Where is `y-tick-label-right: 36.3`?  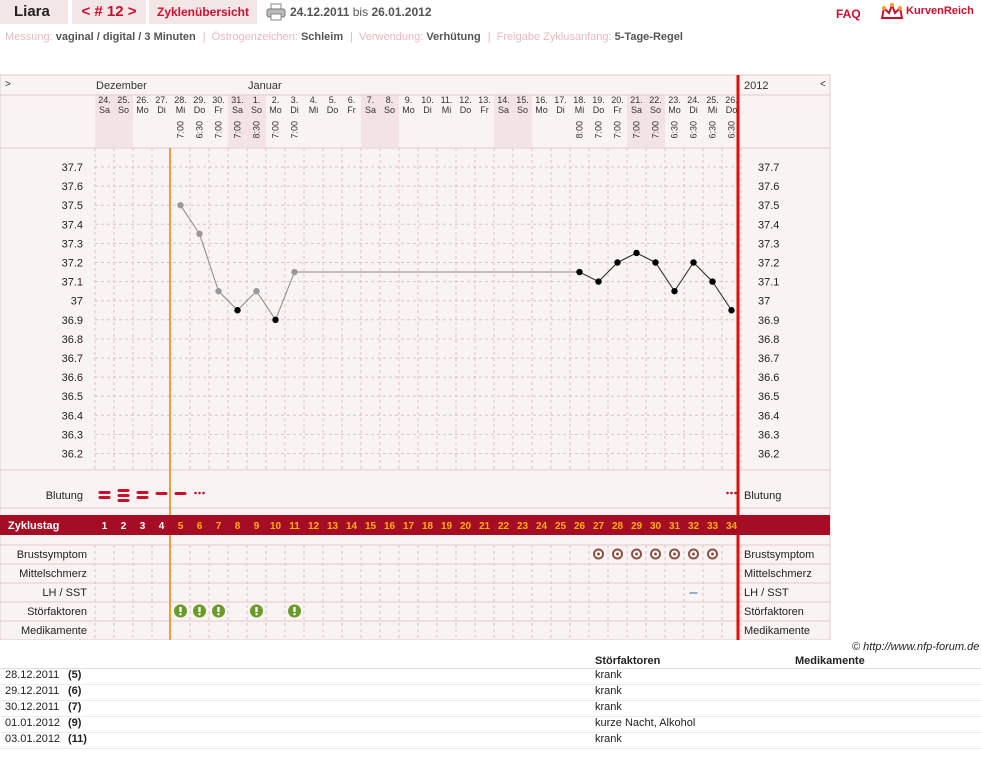
y-tick-label-right: 36.3 is located at coordinates (768, 435).